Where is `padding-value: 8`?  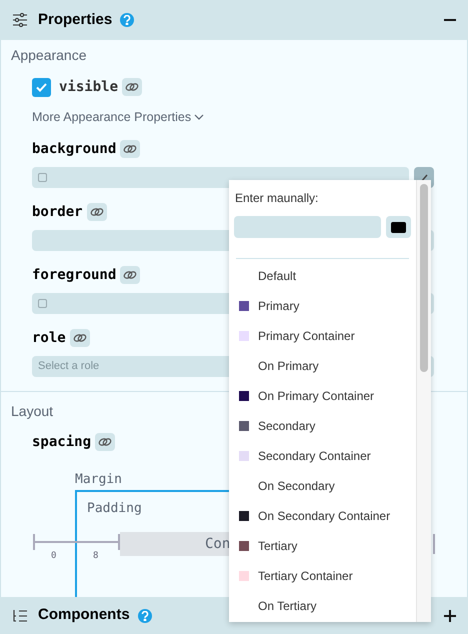 padding-value: 8 is located at coordinates (95, 556).